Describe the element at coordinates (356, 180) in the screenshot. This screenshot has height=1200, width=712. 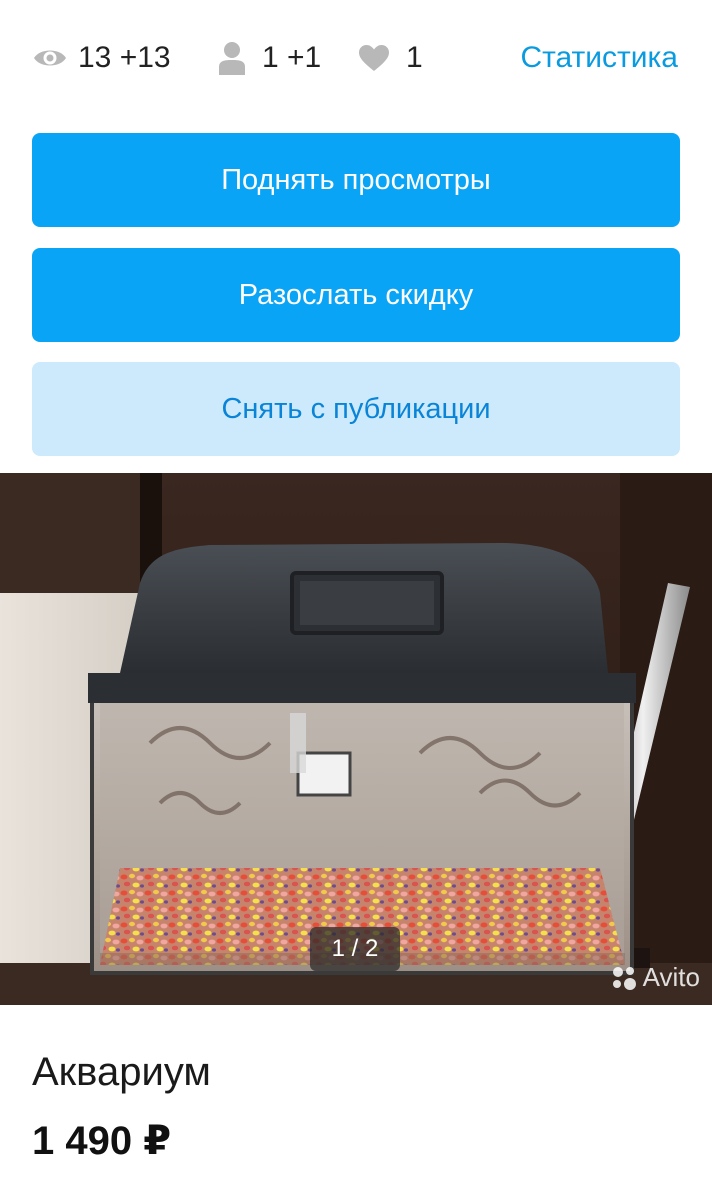
I see `raise-views-button: Поднять просмотры` at that location.